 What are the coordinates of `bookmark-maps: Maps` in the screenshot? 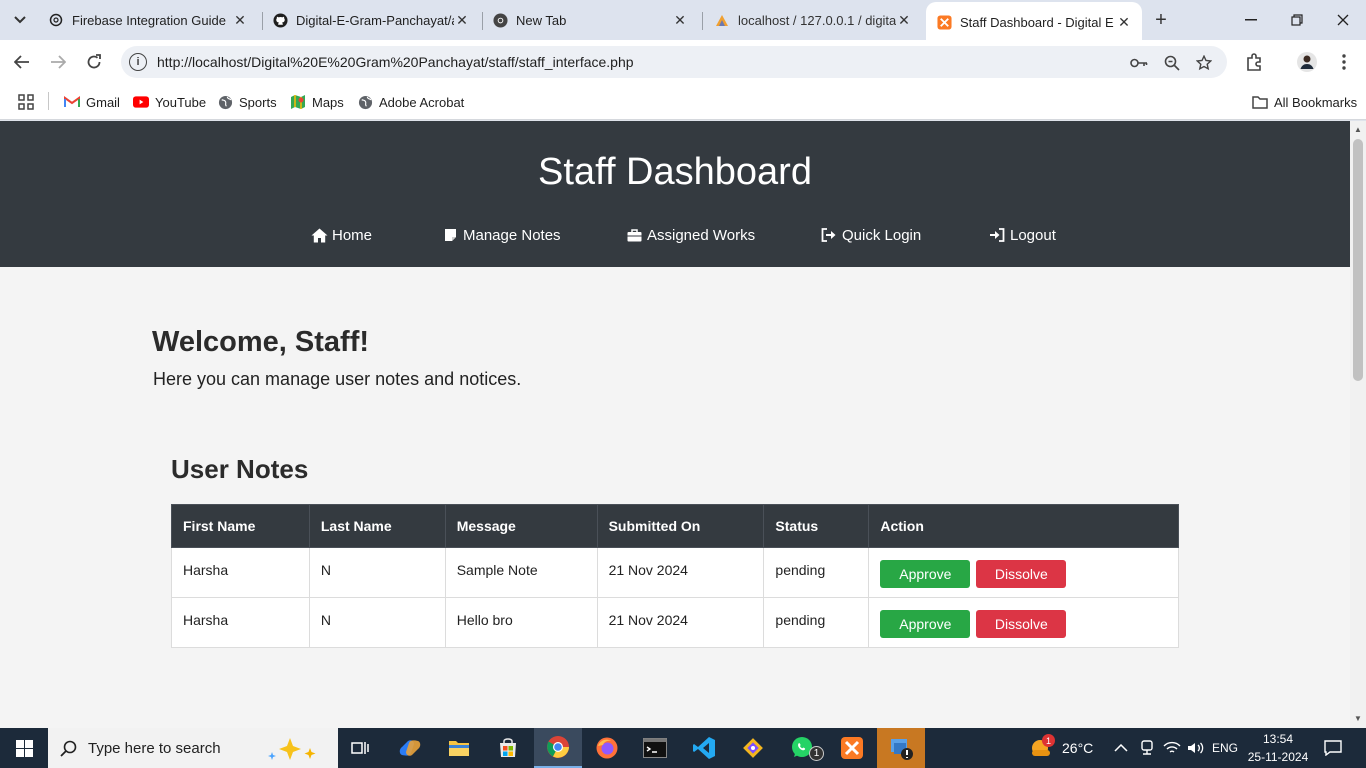 It's located at (317, 102).